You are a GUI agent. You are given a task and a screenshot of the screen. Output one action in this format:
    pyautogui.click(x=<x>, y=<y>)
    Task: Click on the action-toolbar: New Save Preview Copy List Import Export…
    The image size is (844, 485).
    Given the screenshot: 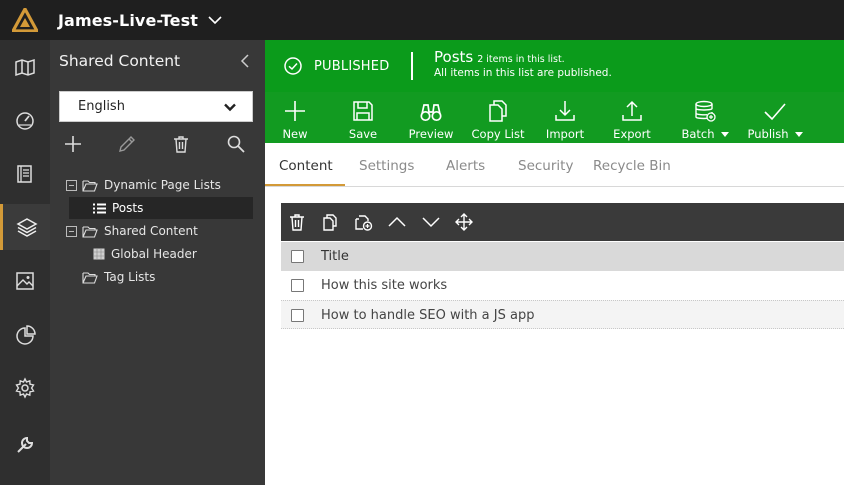 What is the action you would take?
    pyautogui.click(x=554, y=117)
    